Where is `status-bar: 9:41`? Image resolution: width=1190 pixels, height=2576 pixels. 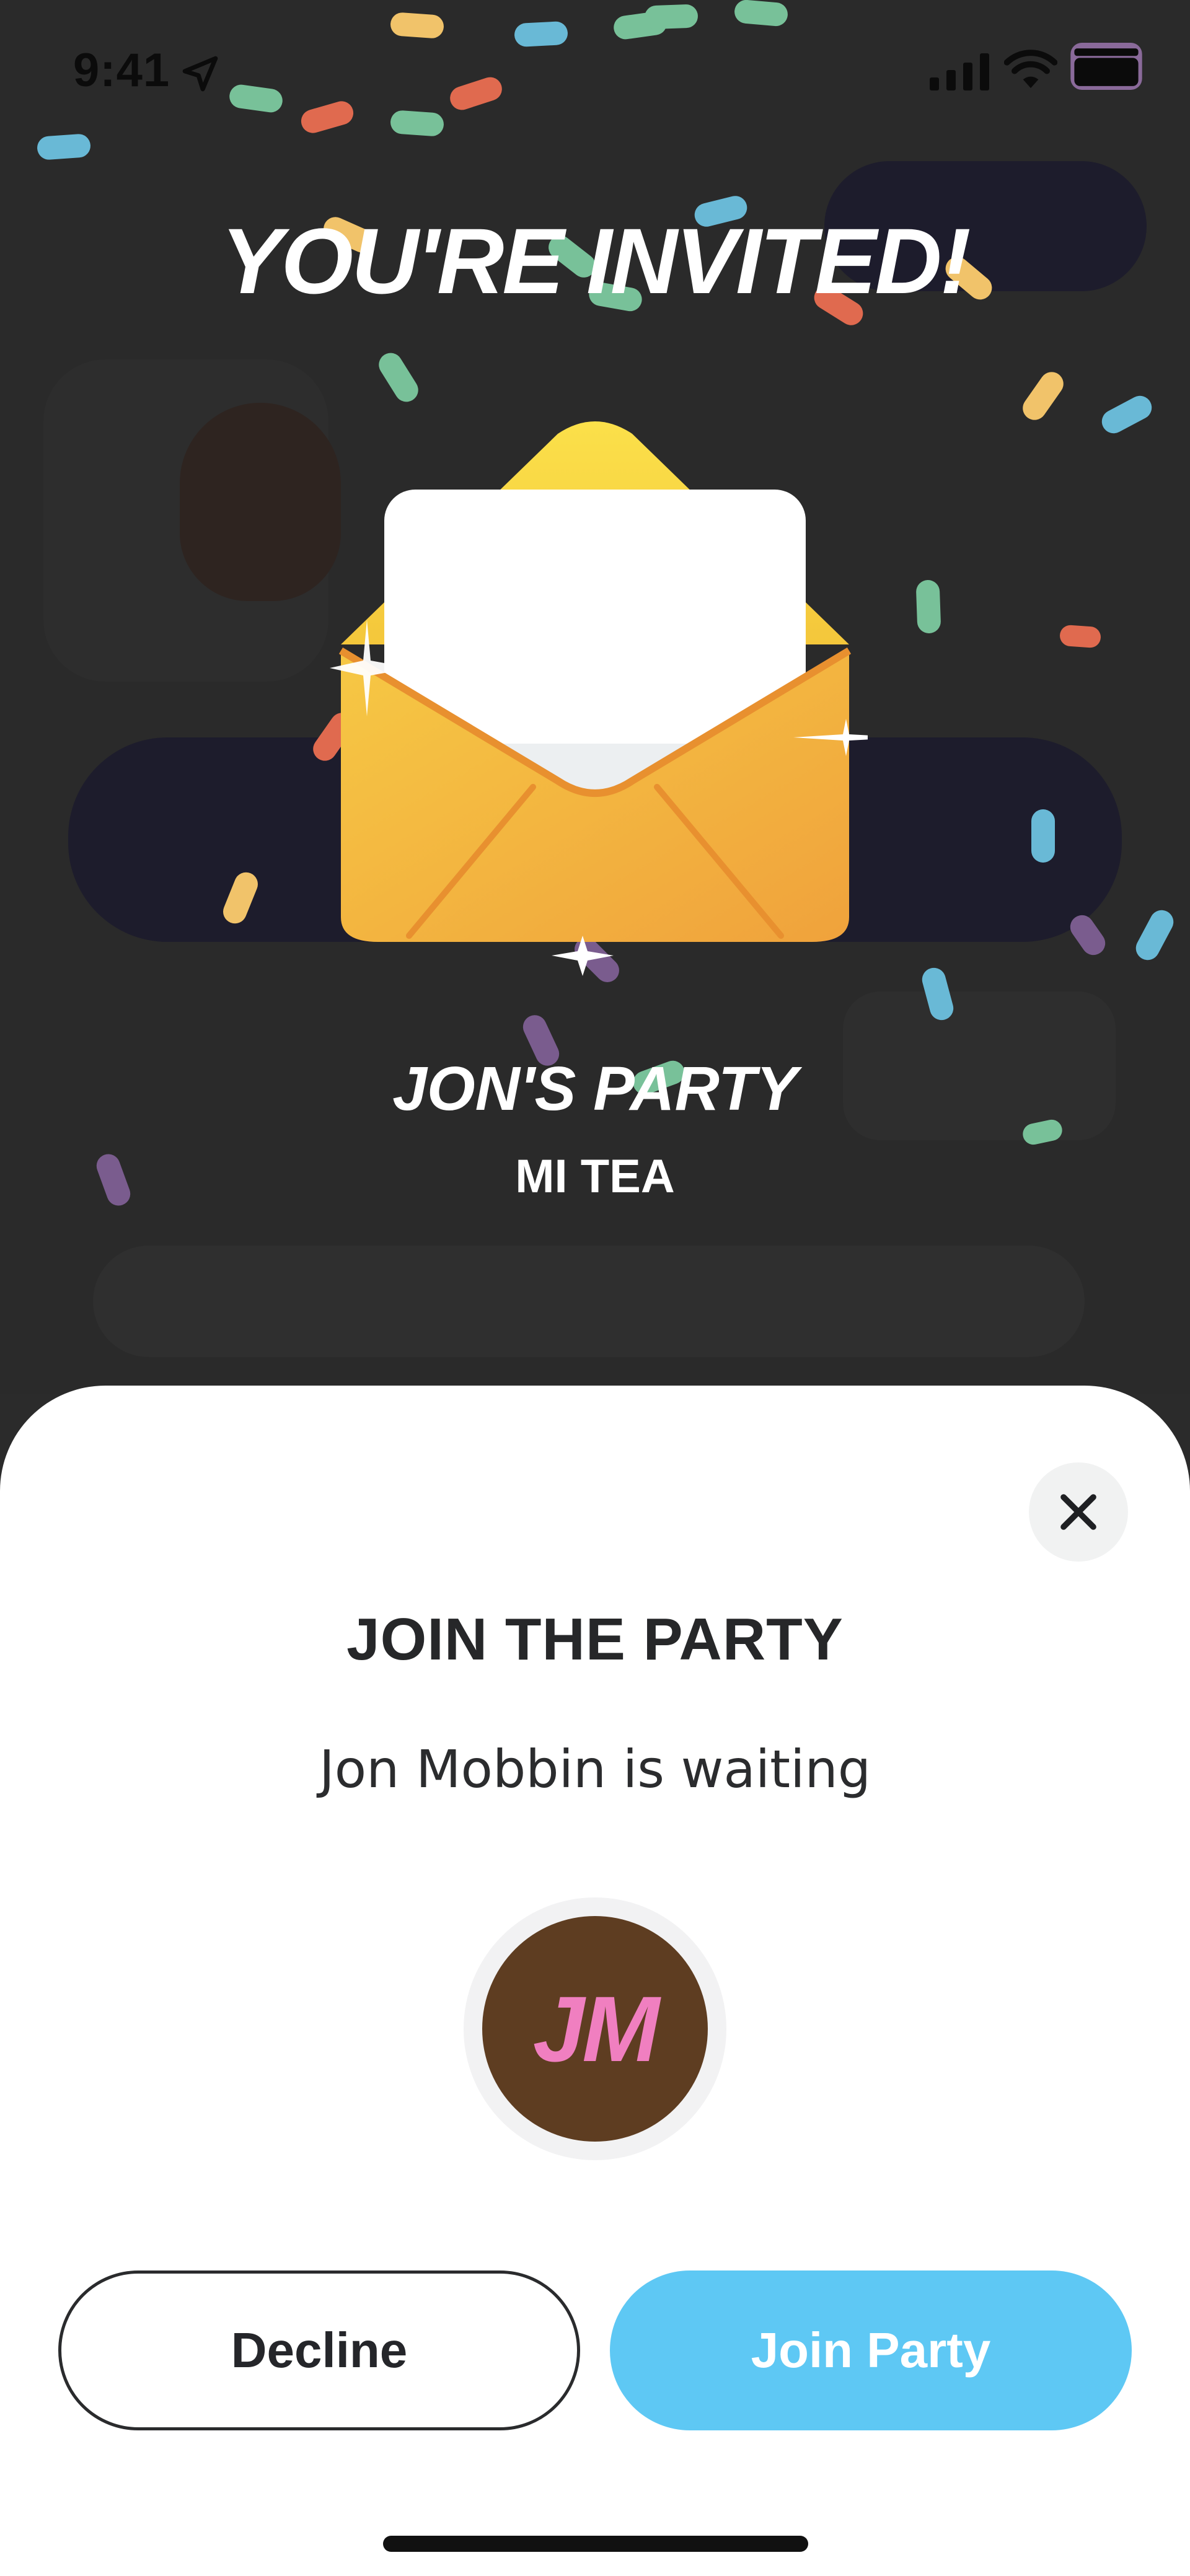
status-bar: 9:41 is located at coordinates (595, 75).